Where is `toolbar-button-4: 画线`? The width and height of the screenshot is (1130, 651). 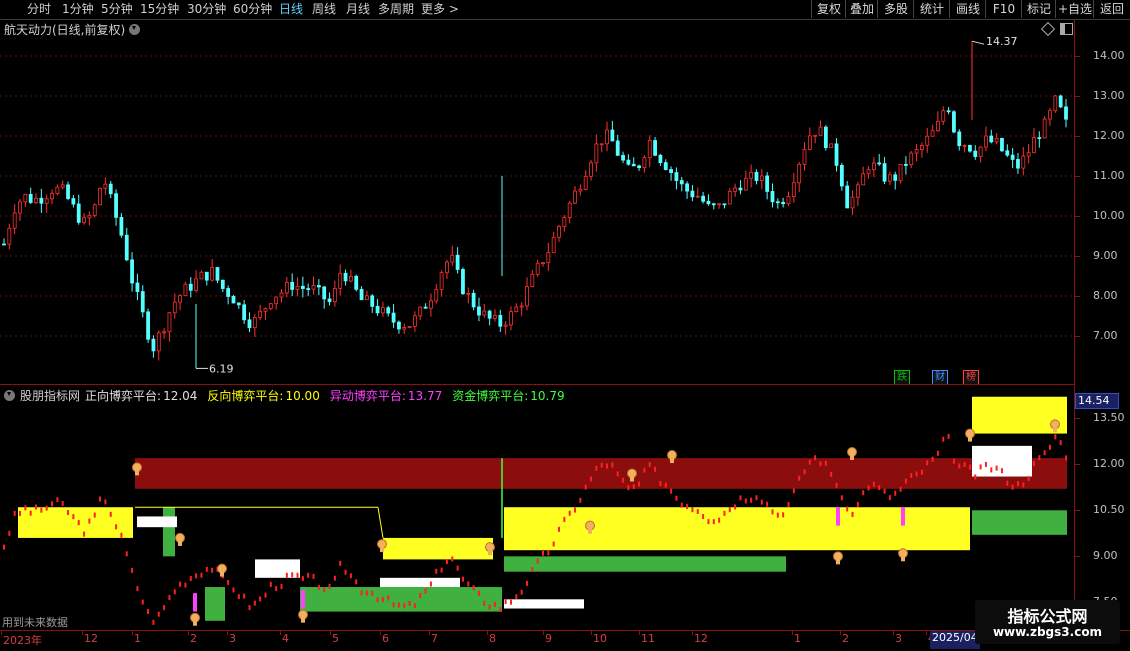 toolbar-button-4: 画线 is located at coordinates (967, 9).